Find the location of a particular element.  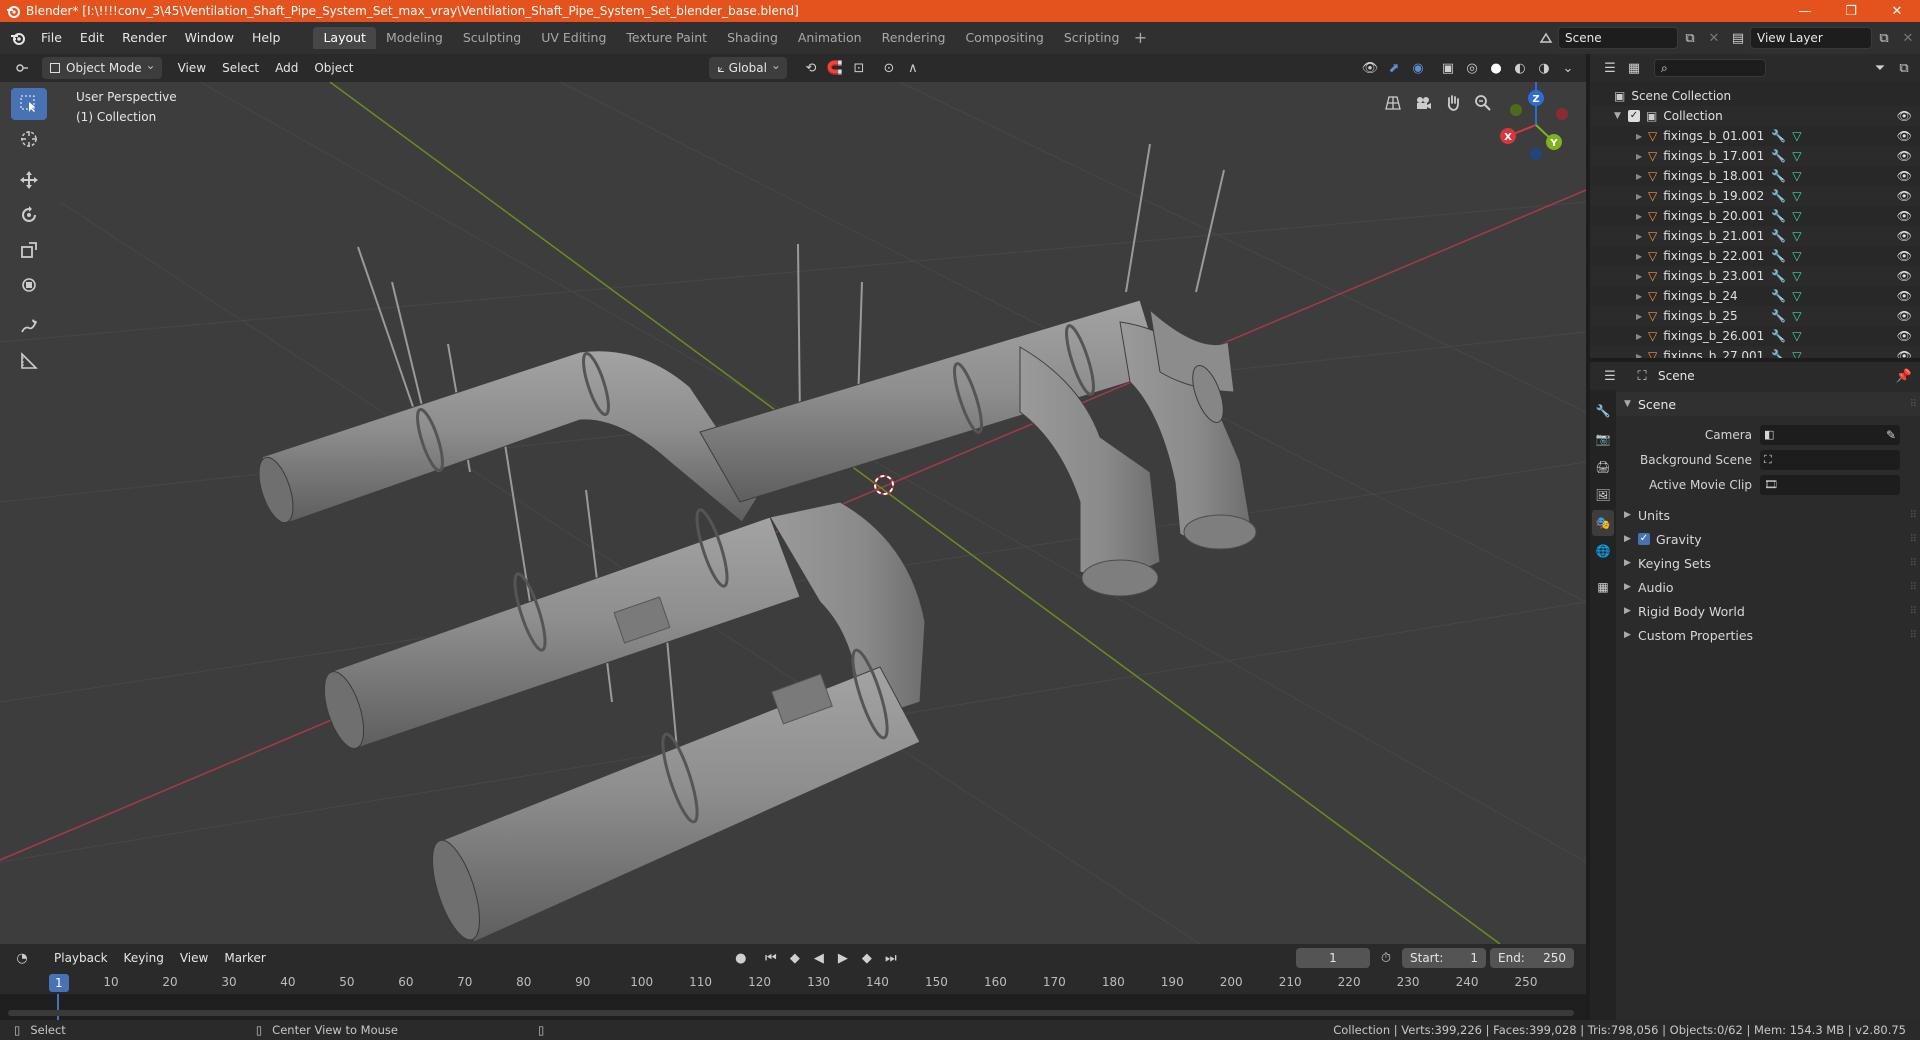

scale-tool-icon is located at coordinates (29, 250).